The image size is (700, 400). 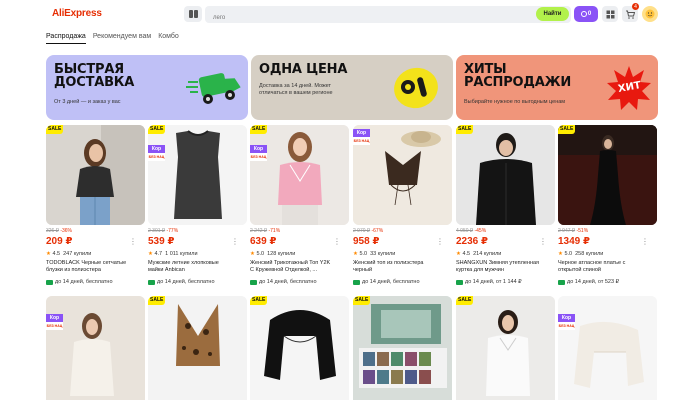 I want to click on cart-count-badge: 4, so click(x=635, y=6).